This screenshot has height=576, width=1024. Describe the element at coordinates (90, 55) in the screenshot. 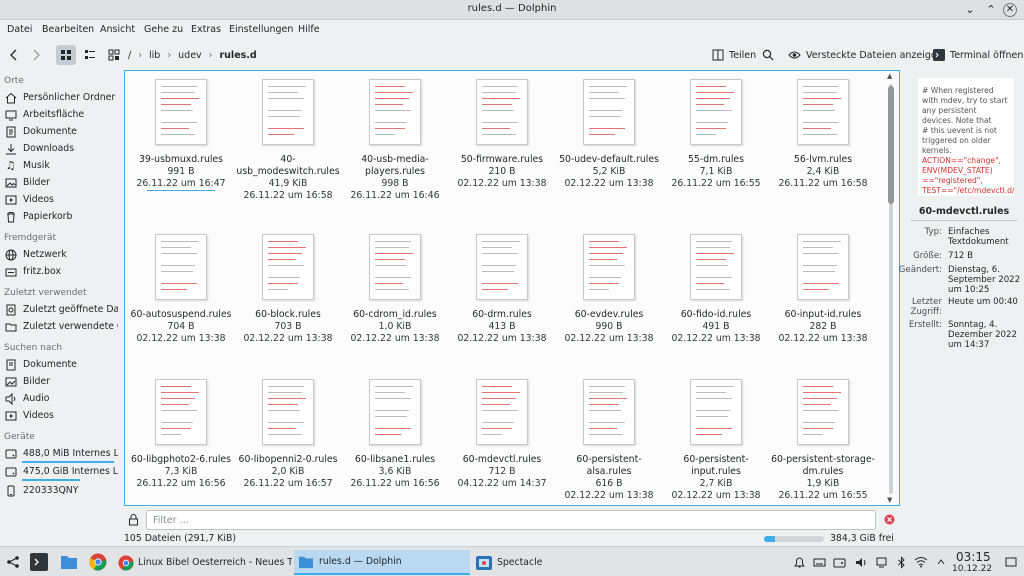

I see `compact-view-button` at that location.